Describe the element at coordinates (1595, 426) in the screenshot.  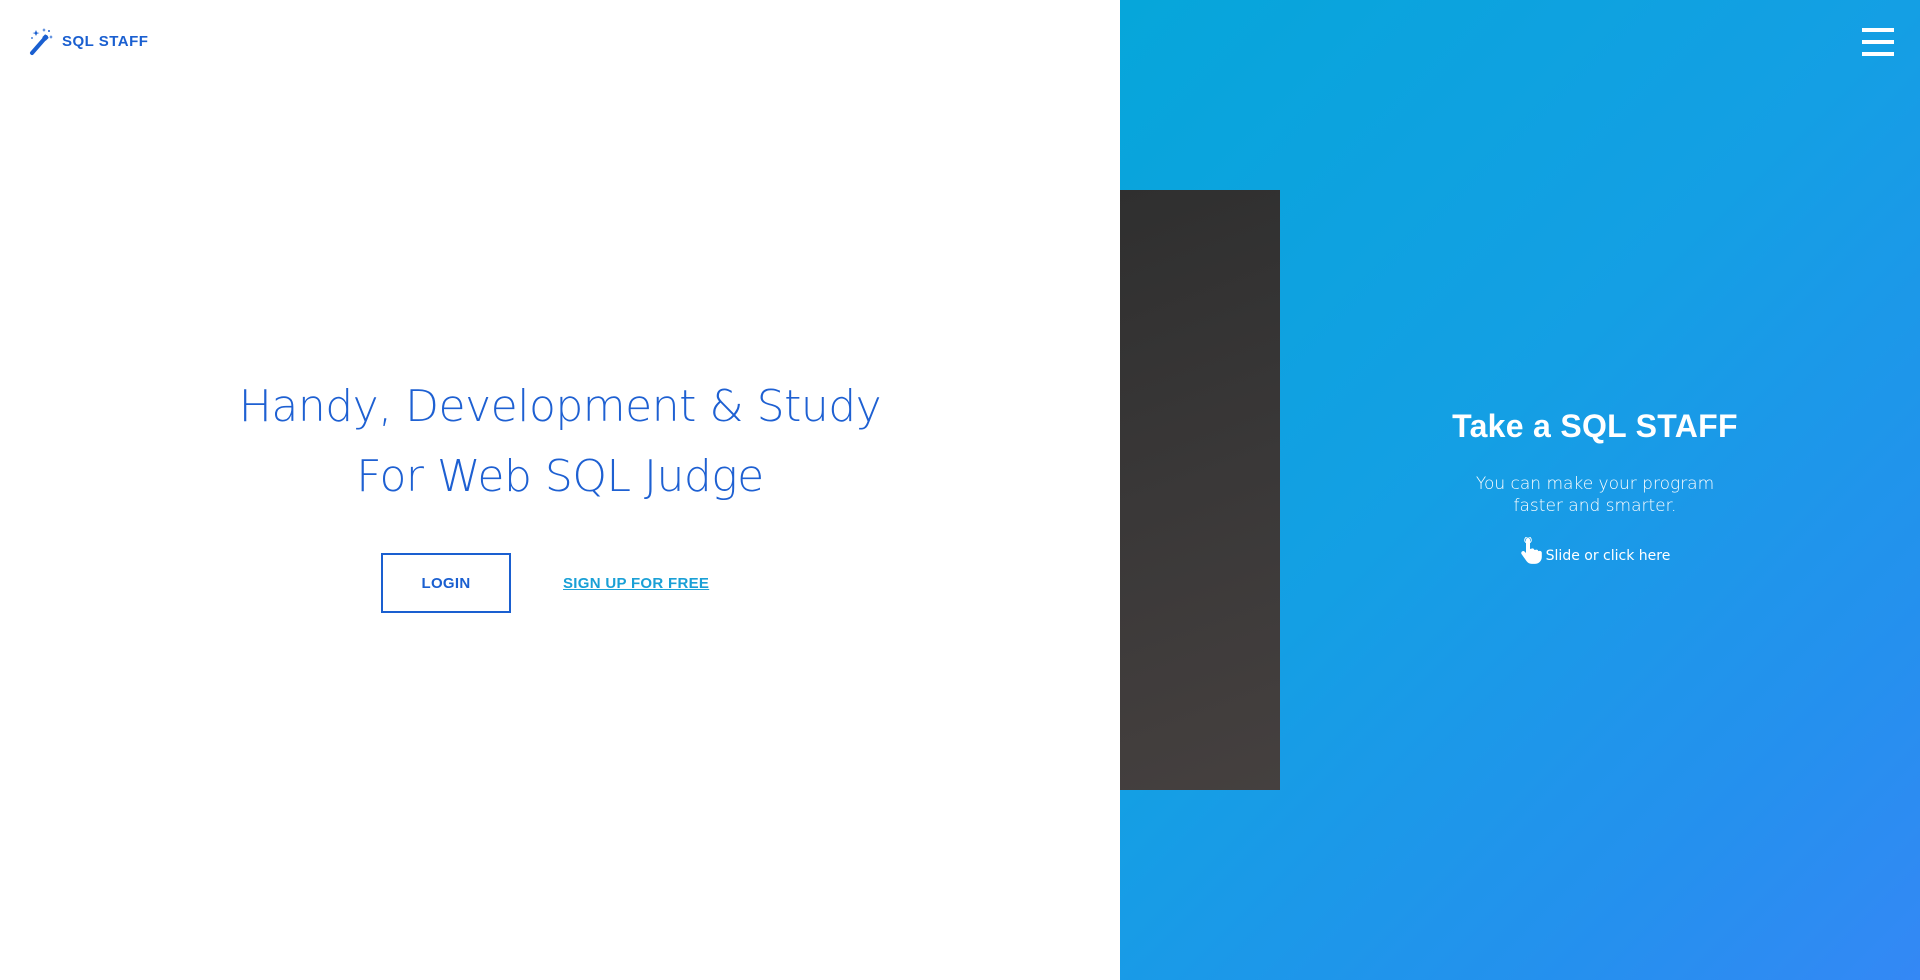
I see `promo-title: Take a SQL STAFF` at that location.